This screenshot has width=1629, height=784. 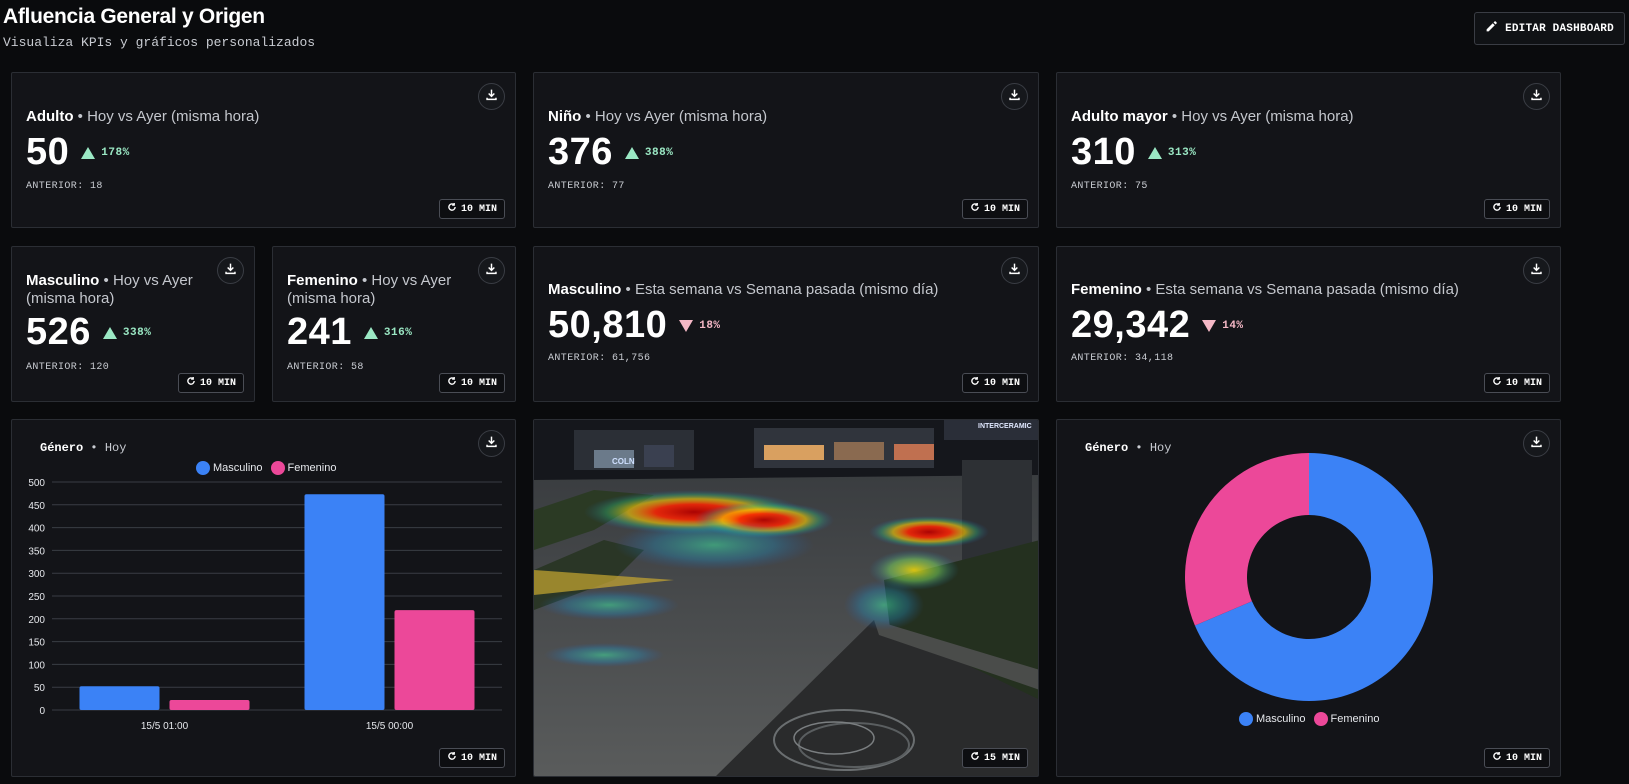 What do you see at coordinates (586, 186) in the screenshot?
I see `kpi-previous: ANTERIOR: 77` at bounding box center [586, 186].